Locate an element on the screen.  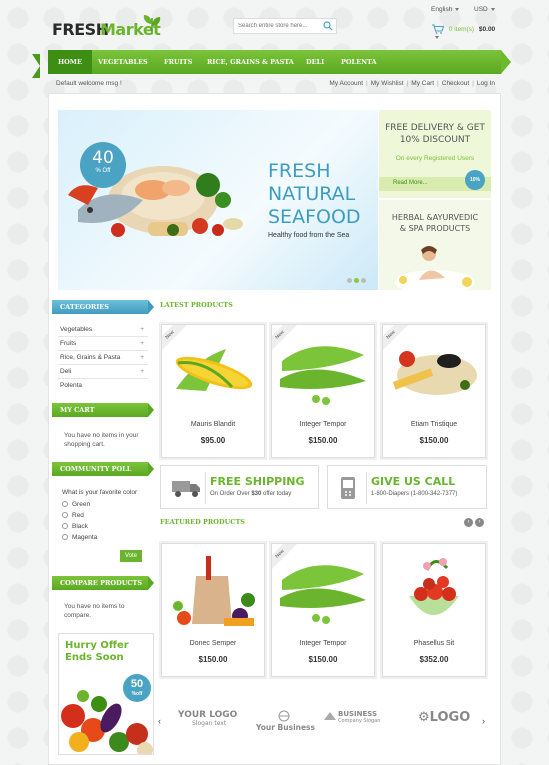
phone-icon is located at coordinates (348, 488).